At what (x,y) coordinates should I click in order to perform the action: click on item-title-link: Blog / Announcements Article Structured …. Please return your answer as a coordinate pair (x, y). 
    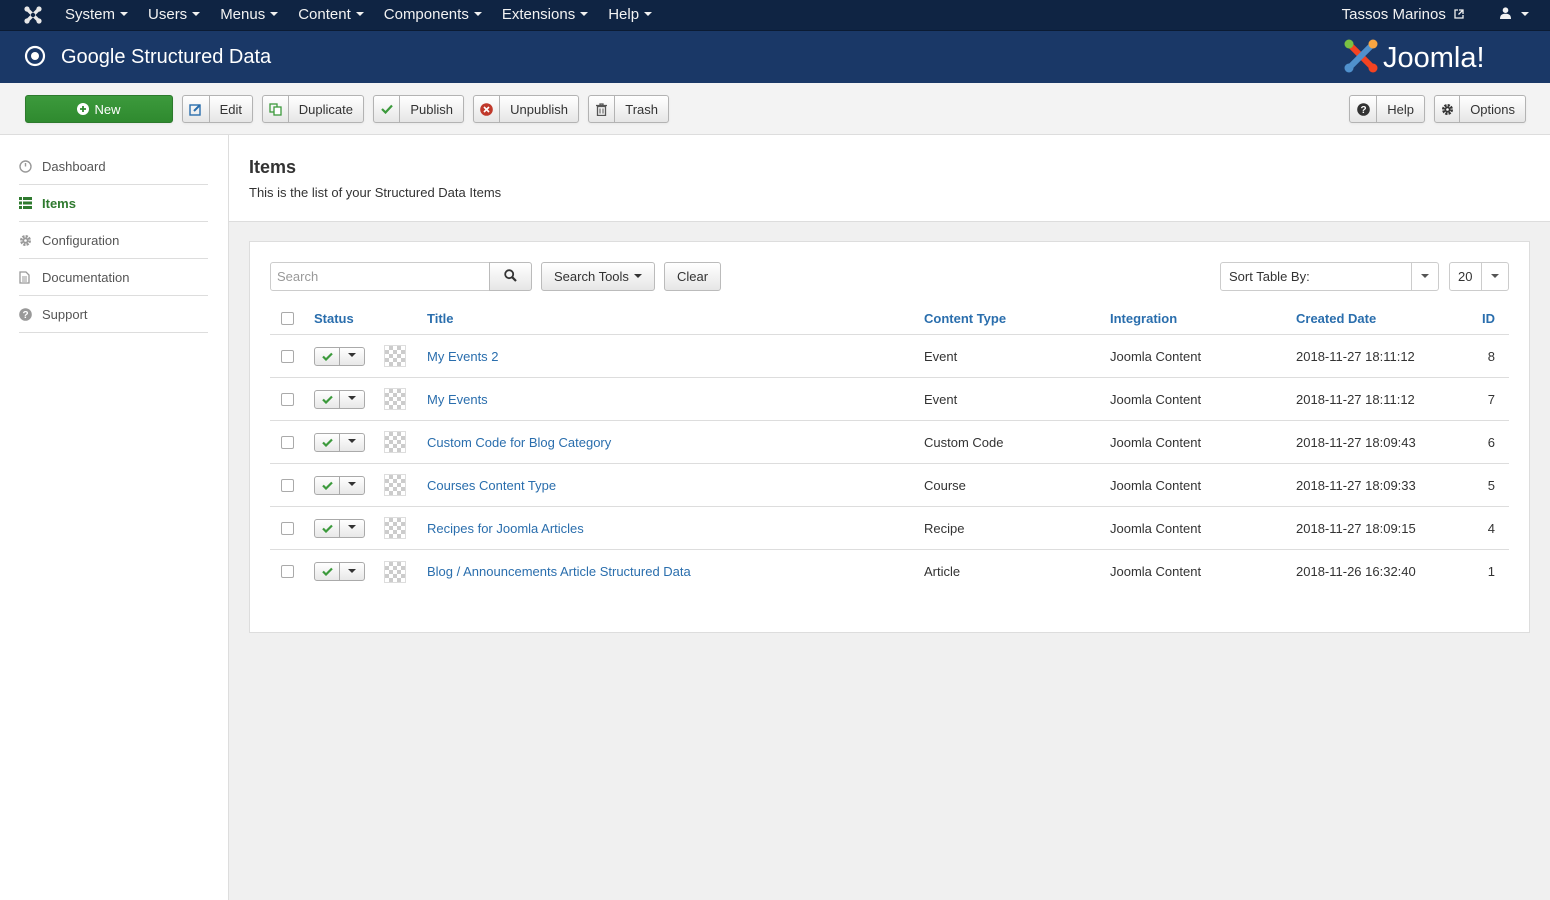
    Looking at the image, I should click on (559, 571).